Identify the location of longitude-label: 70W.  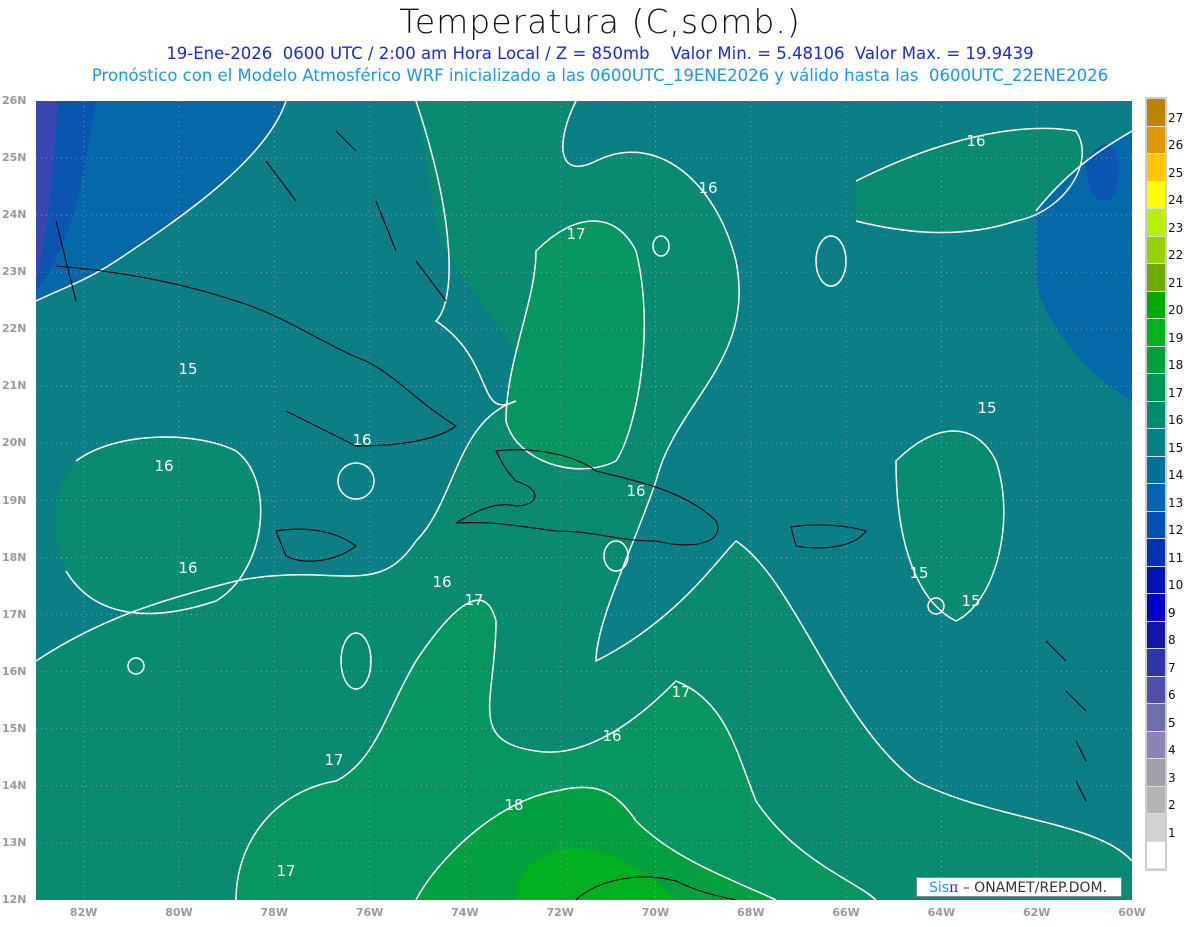
(655, 912).